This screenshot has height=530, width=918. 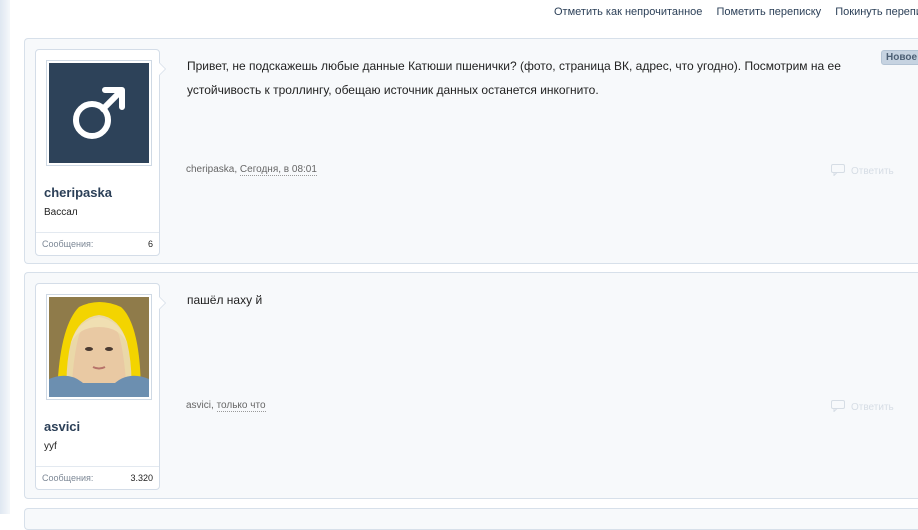 What do you see at coordinates (141, 478) in the screenshot?
I see `message-count-value: 3.320` at bounding box center [141, 478].